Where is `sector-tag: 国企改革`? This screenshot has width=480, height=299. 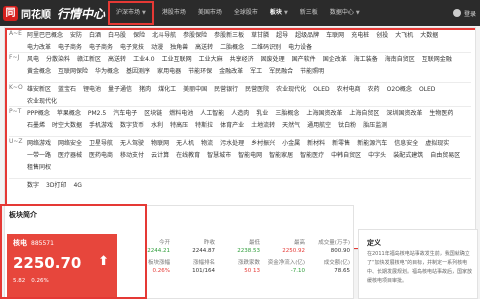 sector-tag: 国企改革 is located at coordinates (335, 60).